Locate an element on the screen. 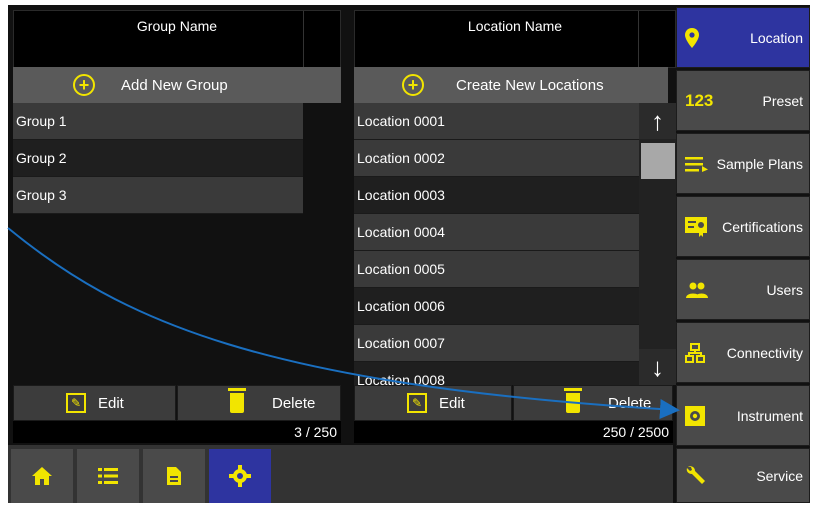  list-item: Group 3 is located at coordinates (158, 195).